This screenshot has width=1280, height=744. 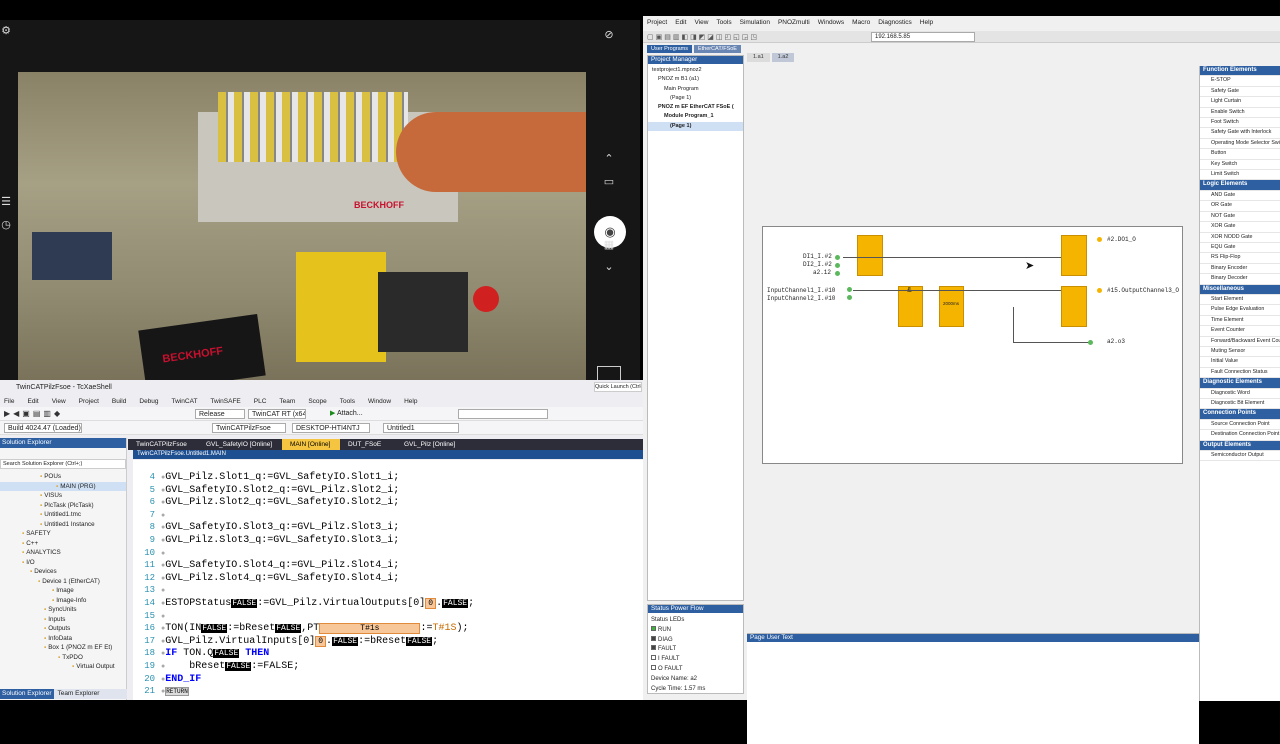 What do you see at coordinates (695, 70) in the screenshot?
I see `project-tree-item: testproject1.mpnoz2` at bounding box center [695, 70].